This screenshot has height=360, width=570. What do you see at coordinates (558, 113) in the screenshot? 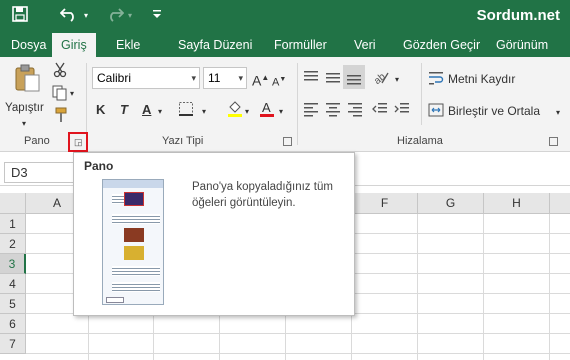
I see `merge-center-dropdown-icon: ▾` at bounding box center [558, 113].